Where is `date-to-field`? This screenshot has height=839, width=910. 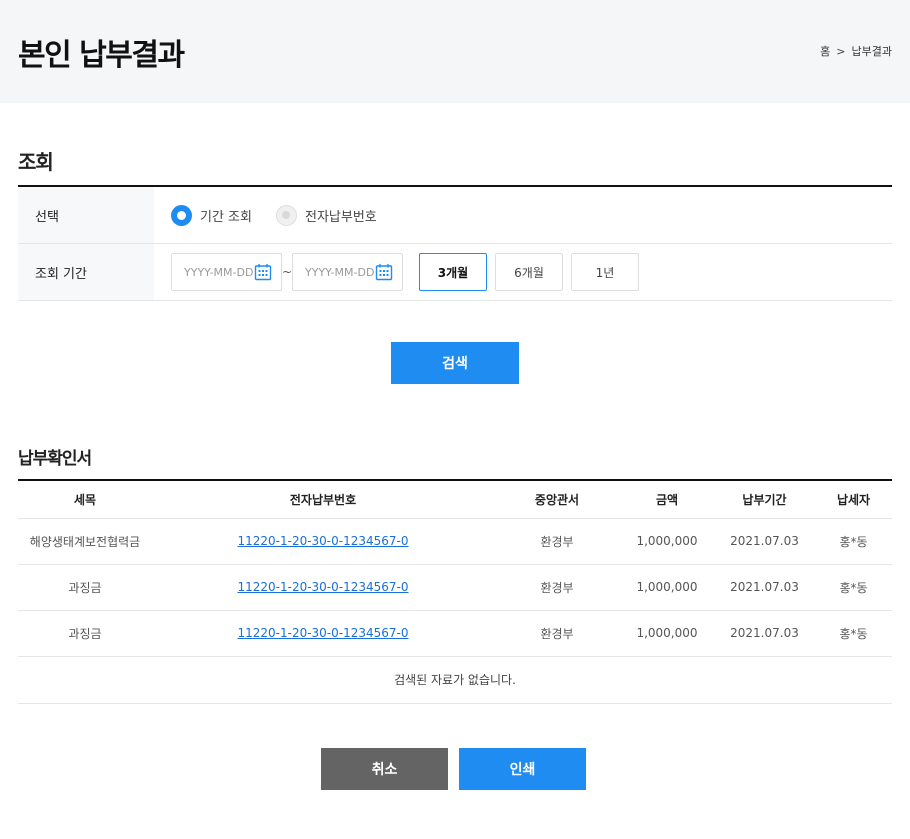
date-to-field is located at coordinates (347, 272).